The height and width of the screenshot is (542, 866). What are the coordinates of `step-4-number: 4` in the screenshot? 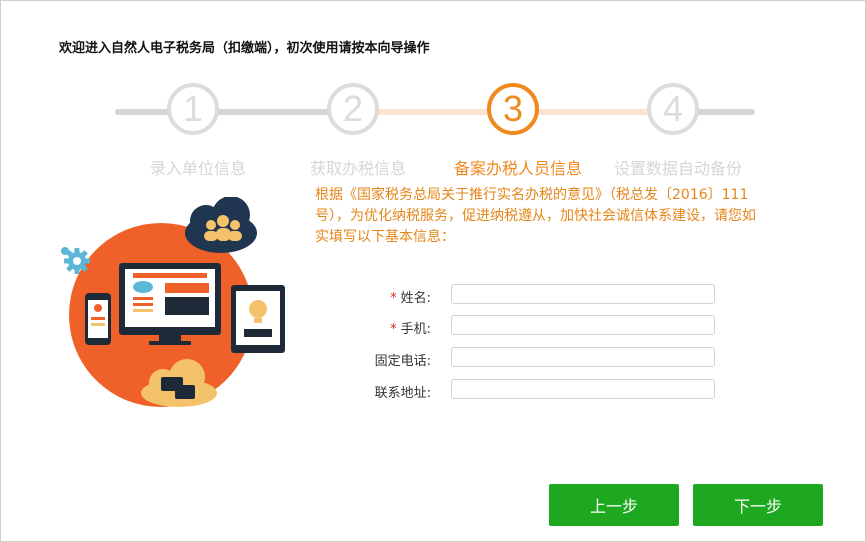 It's located at (673, 108).